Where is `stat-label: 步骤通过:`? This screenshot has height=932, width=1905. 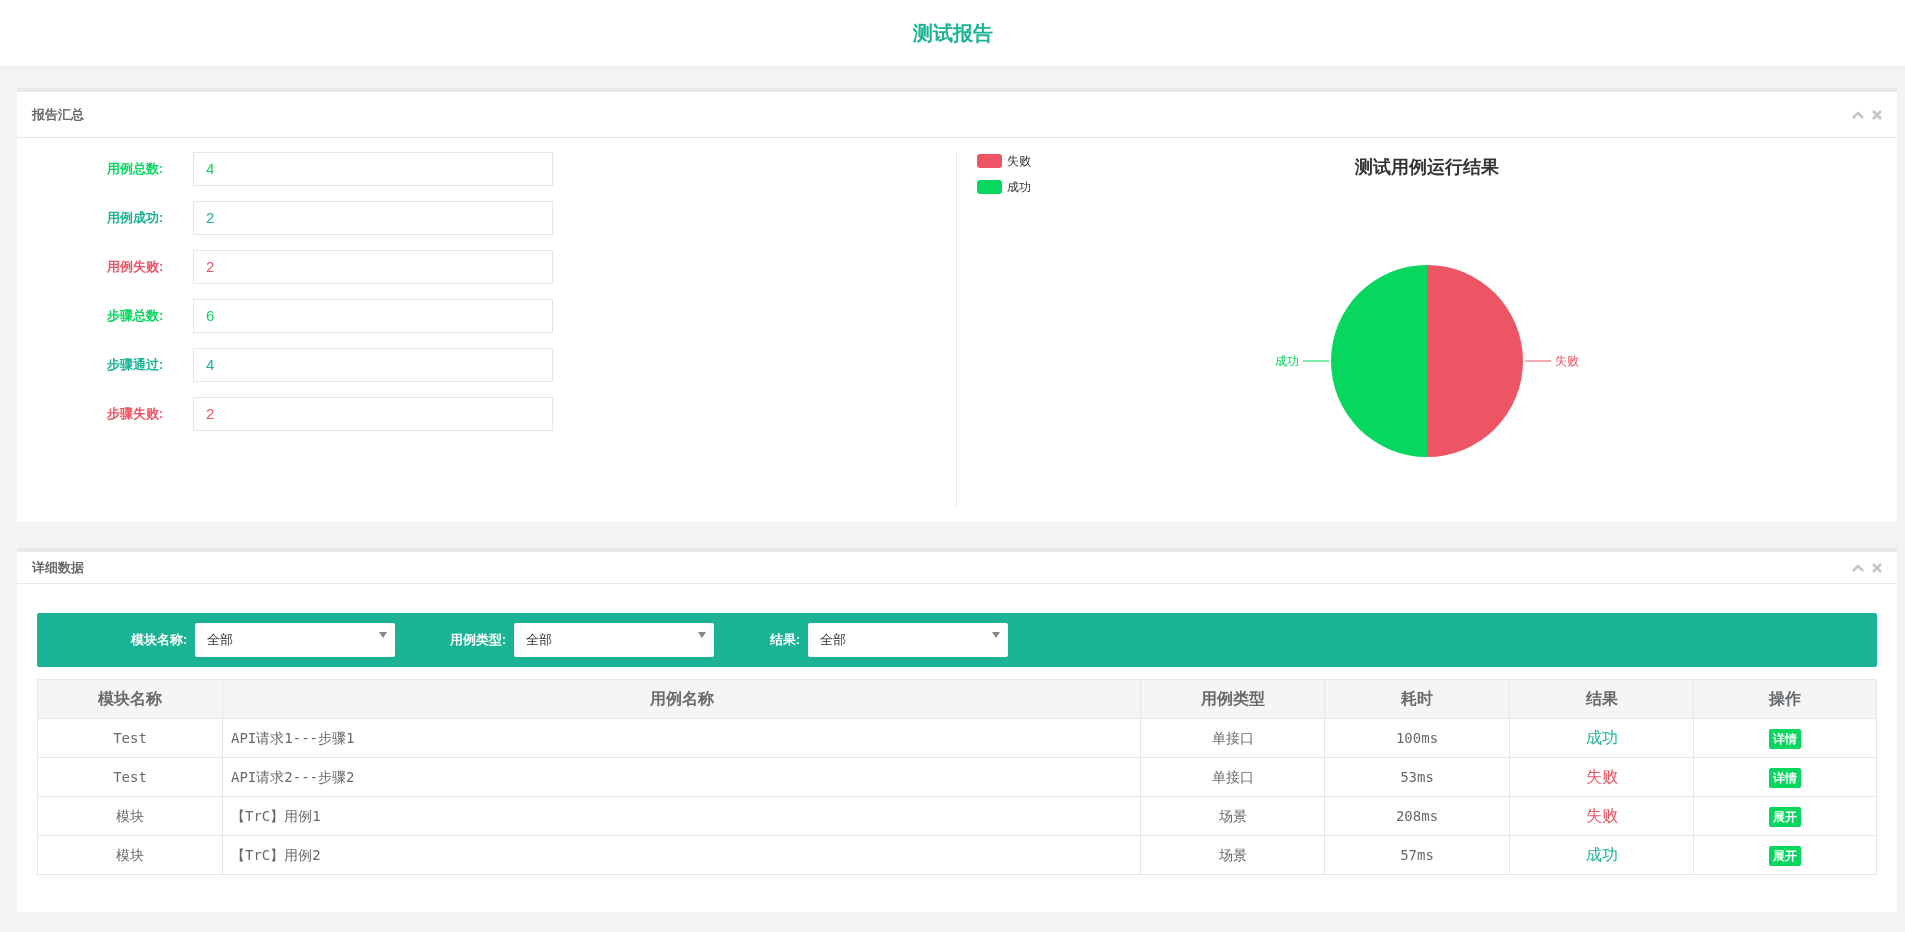
stat-label: 步骤通过: is located at coordinates (136, 365).